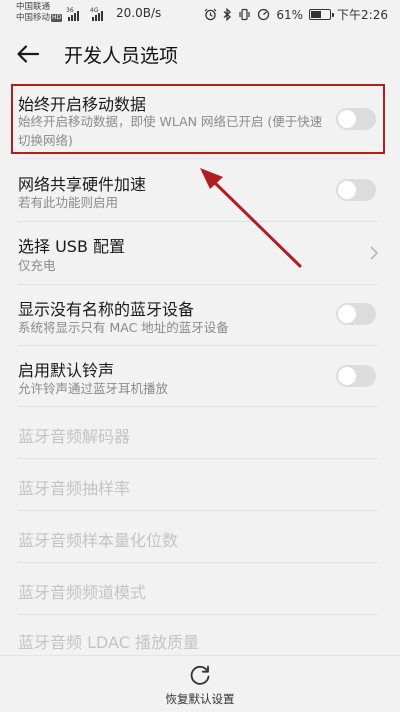  I want to click on net-speed: 20.0B/s, so click(139, 13).